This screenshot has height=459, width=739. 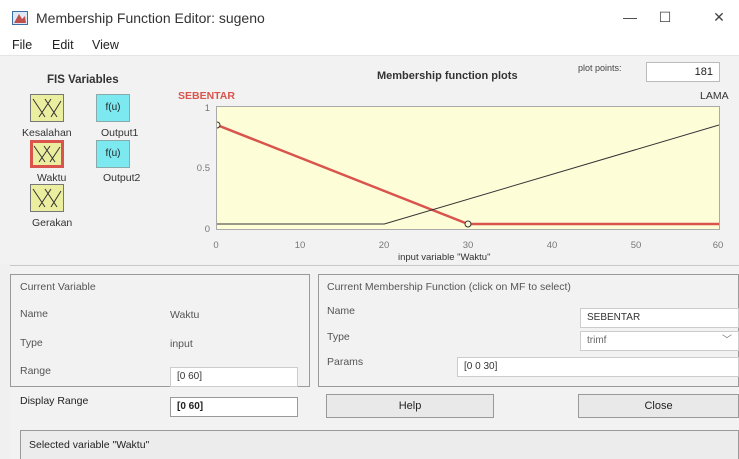 What do you see at coordinates (203, 168) in the screenshot?
I see `y-tick-0-5: 0.5` at bounding box center [203, 168].